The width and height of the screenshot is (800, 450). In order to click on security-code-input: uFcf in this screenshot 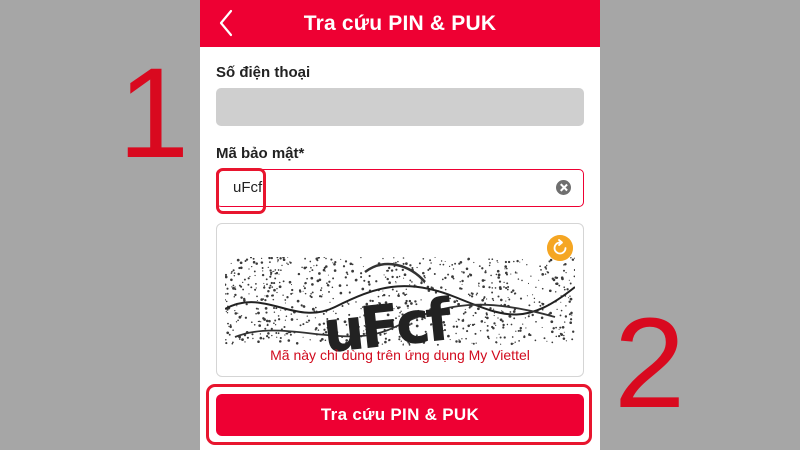, I will do `click(400, 188)`.